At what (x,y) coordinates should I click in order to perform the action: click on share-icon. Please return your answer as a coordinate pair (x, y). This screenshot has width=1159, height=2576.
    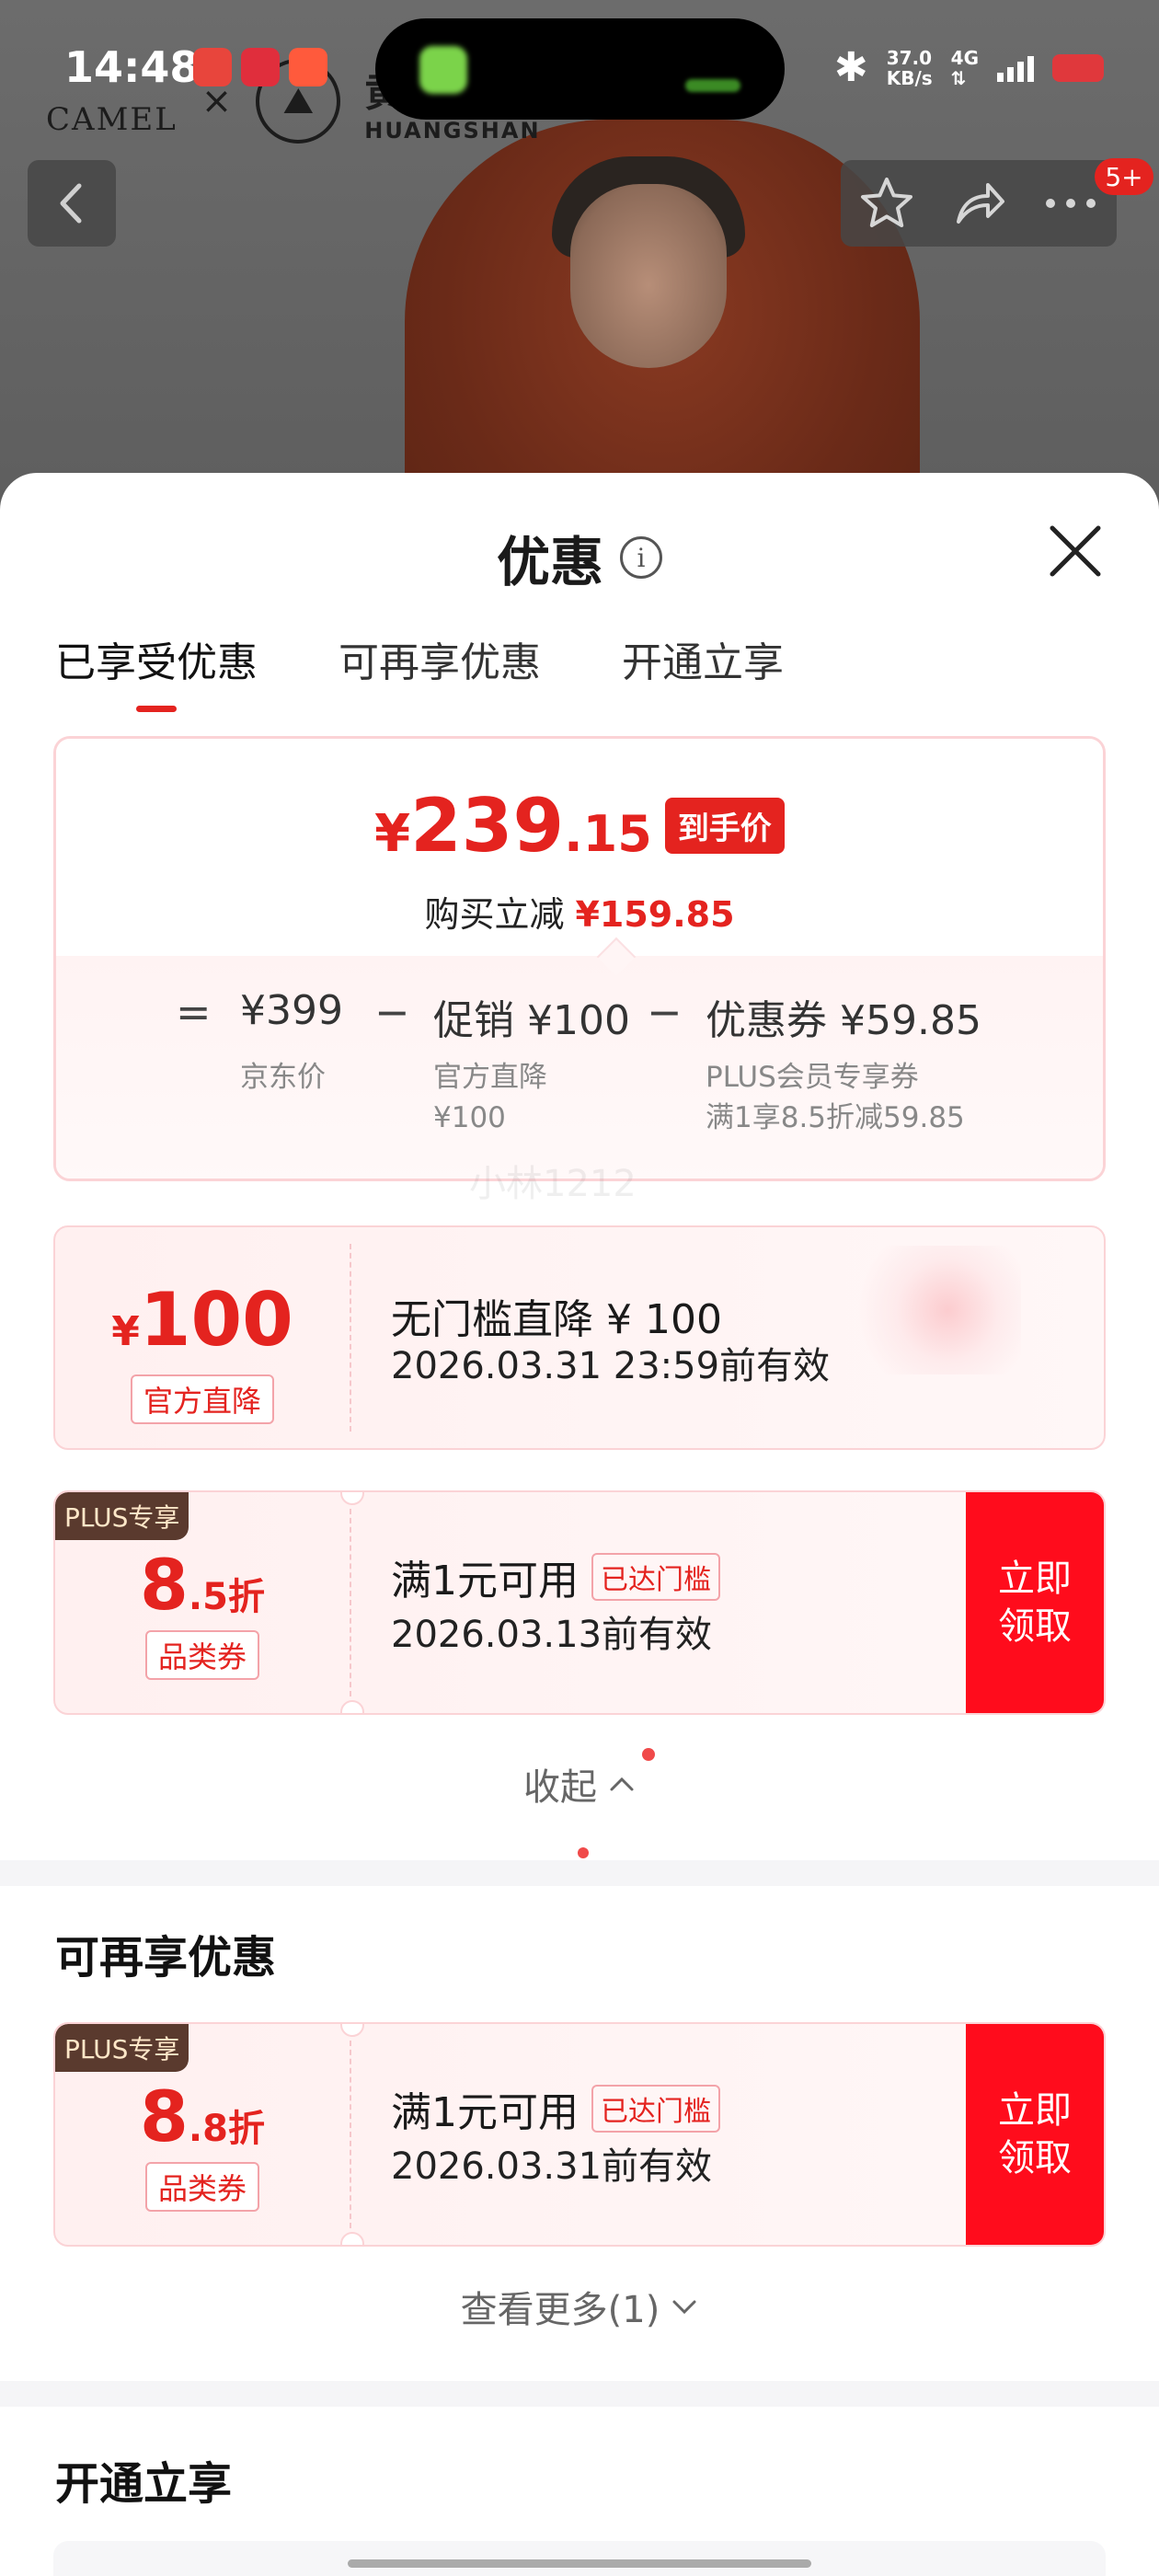
    Looking at the image, I should click on (980, 203).